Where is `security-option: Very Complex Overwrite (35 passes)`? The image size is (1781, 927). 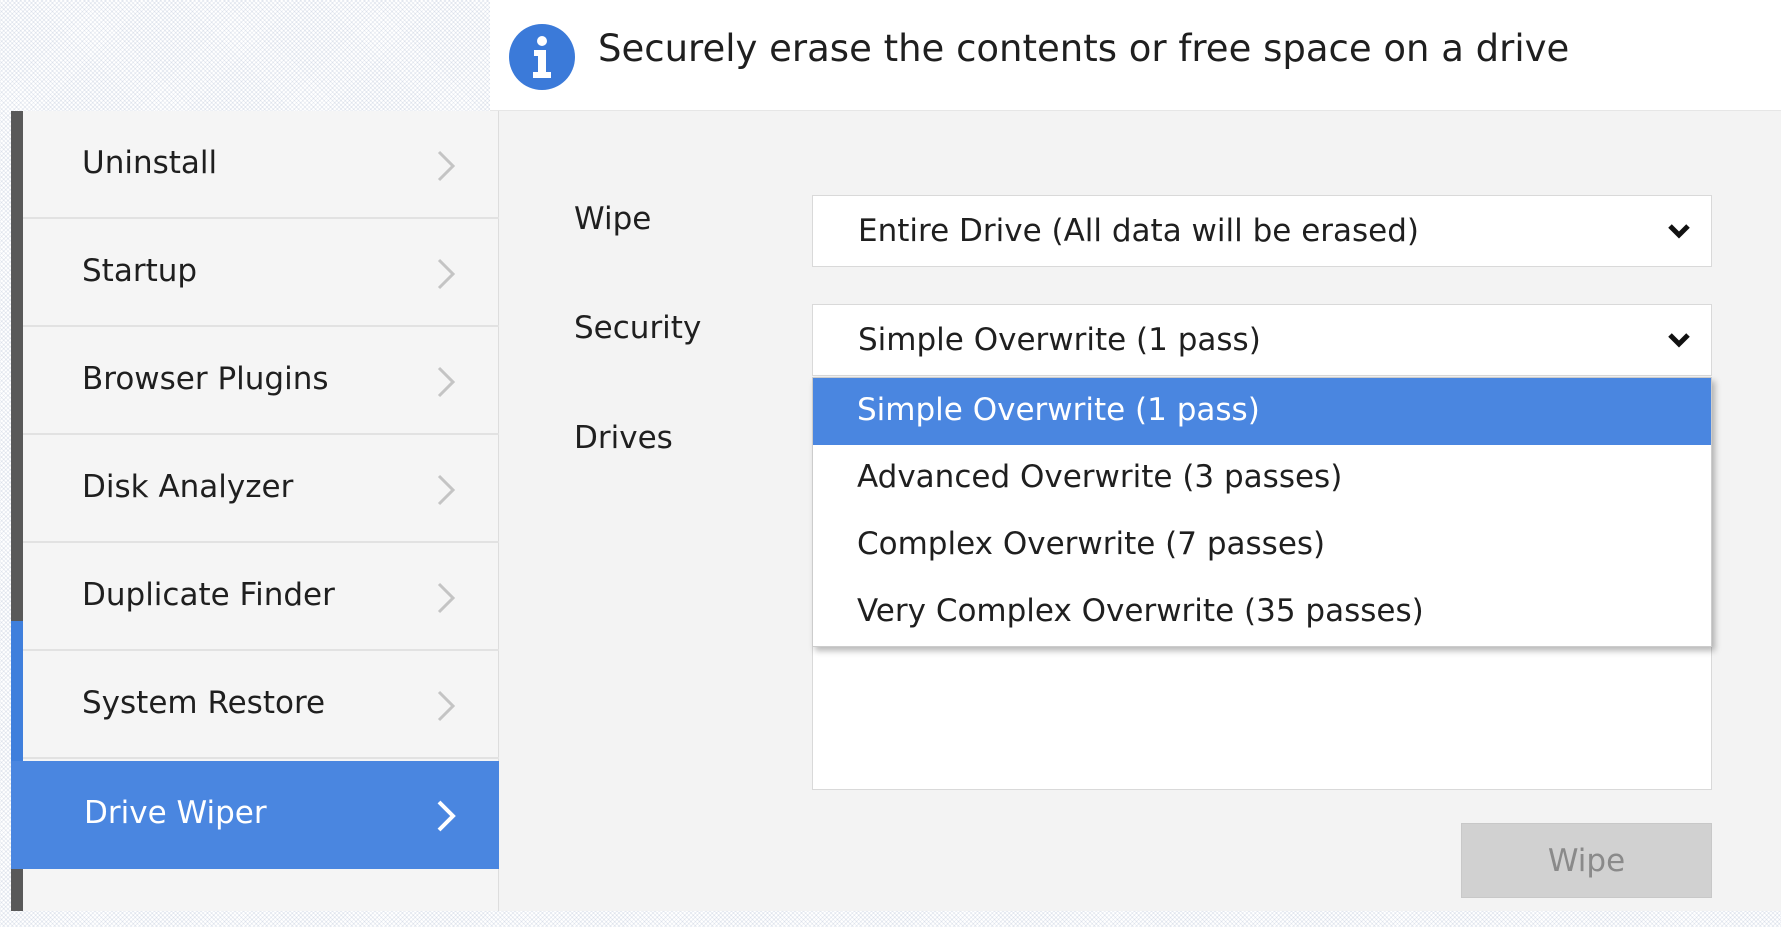 security-option: Very Complex Overwrite (35 passes) is located at coordinates (1262, 612).